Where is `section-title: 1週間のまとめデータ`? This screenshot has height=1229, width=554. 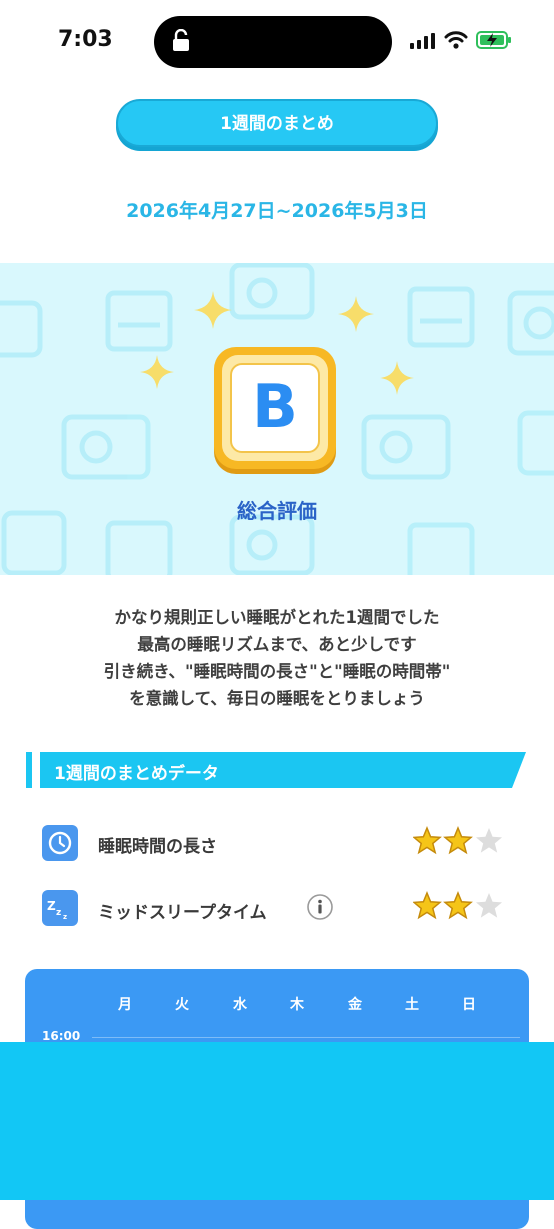 section-title: 1週間のまとめデータ is located at coordinates (136, 774).